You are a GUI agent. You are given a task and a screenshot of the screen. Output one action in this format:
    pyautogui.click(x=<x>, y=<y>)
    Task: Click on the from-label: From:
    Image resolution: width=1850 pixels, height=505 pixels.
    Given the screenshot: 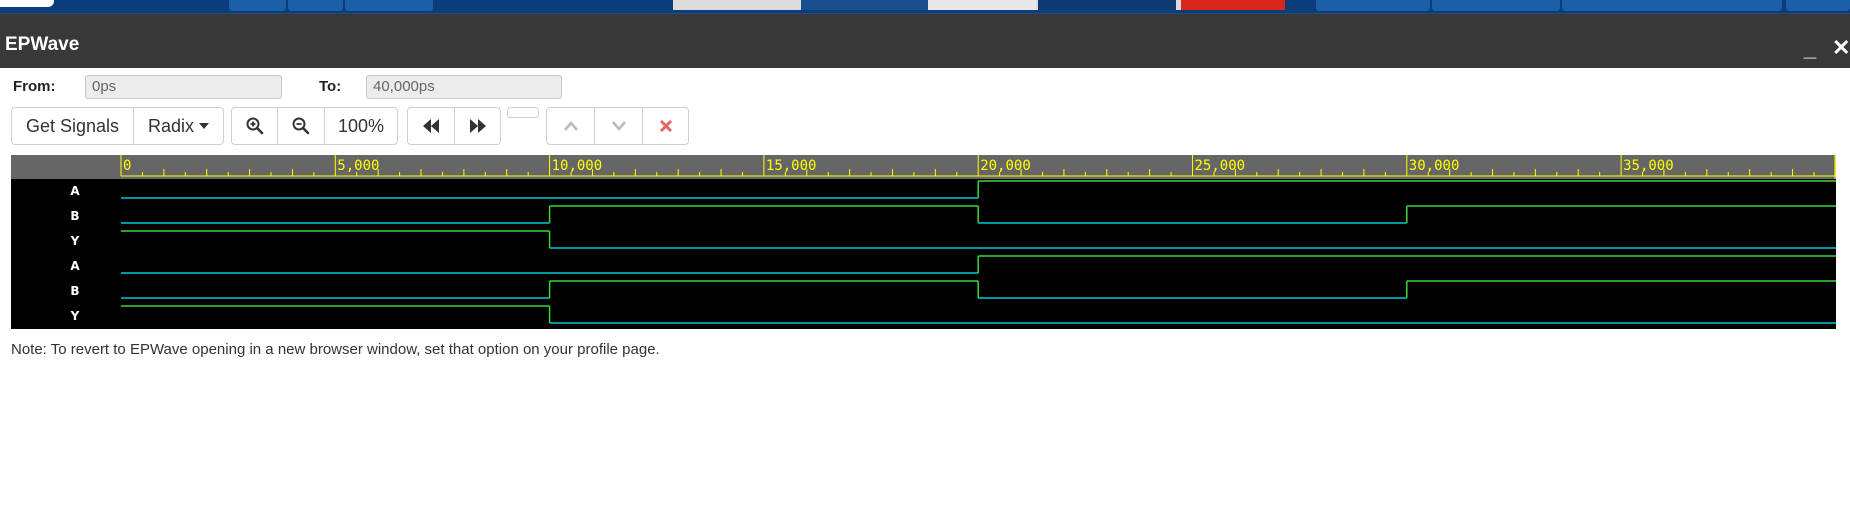 What is the action you would take?
    pyautogui.click(x=34, y=86)
    